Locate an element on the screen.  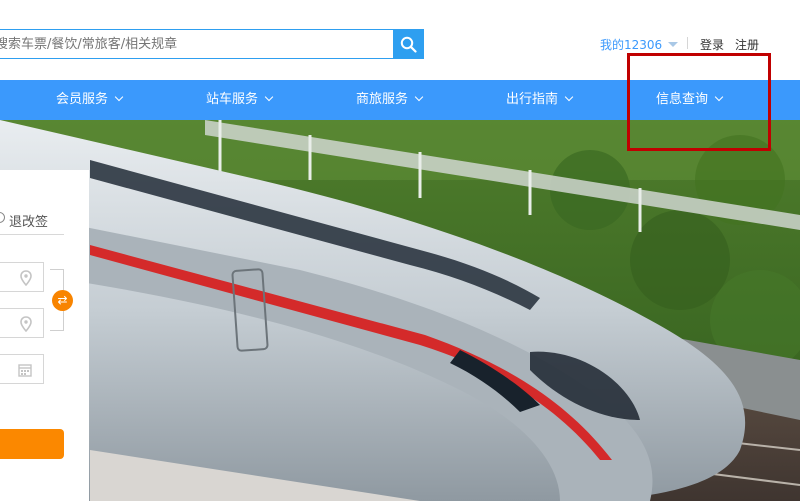
nav-item-label: 出行指南 is located at coordinates (532, 99).